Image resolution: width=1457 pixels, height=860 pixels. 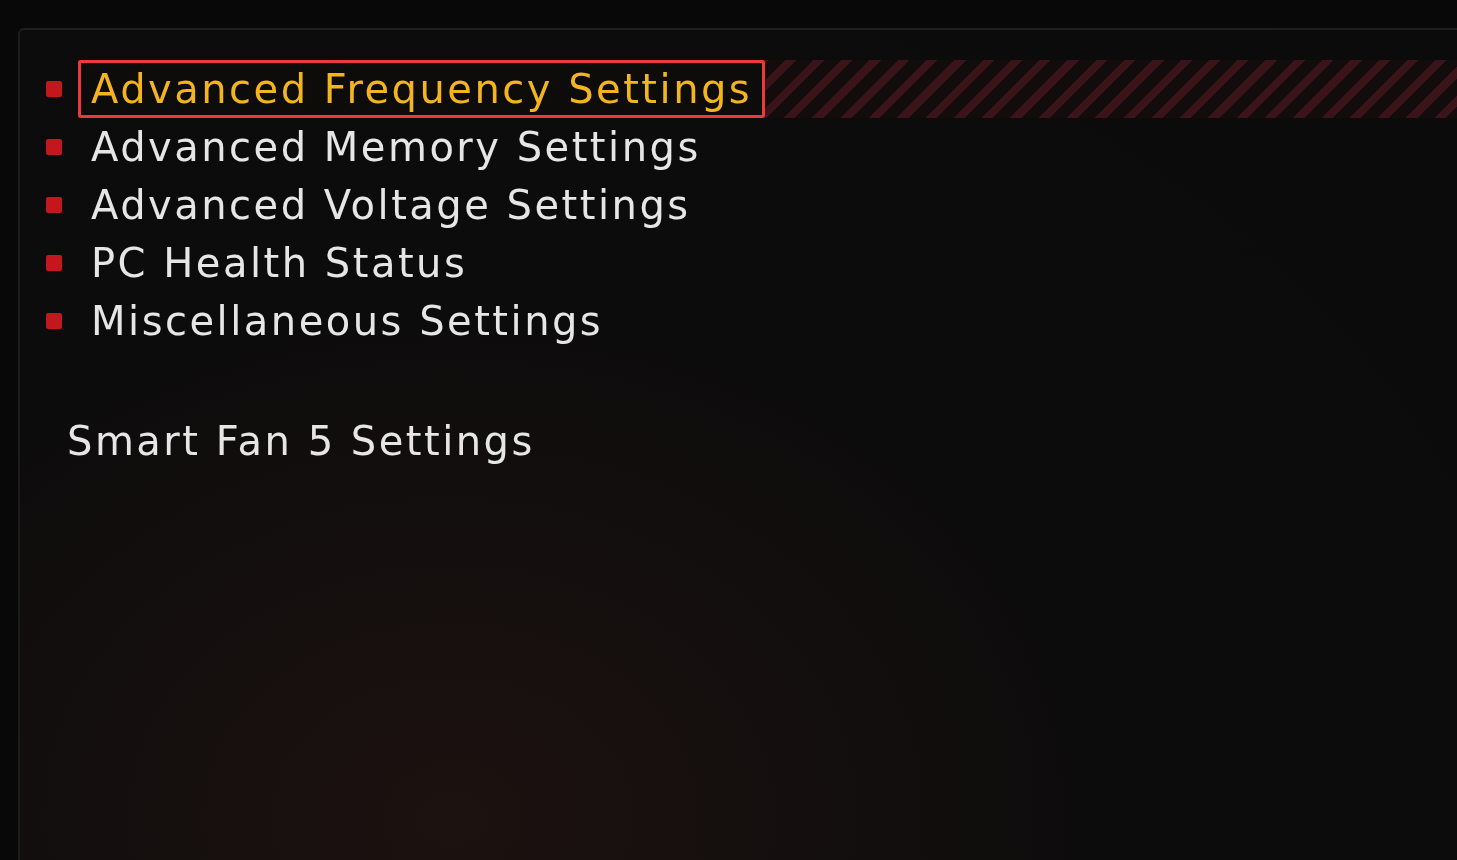 I want to click on menu-item: Advanced Voltage Settings, so click(x=391, y=205).